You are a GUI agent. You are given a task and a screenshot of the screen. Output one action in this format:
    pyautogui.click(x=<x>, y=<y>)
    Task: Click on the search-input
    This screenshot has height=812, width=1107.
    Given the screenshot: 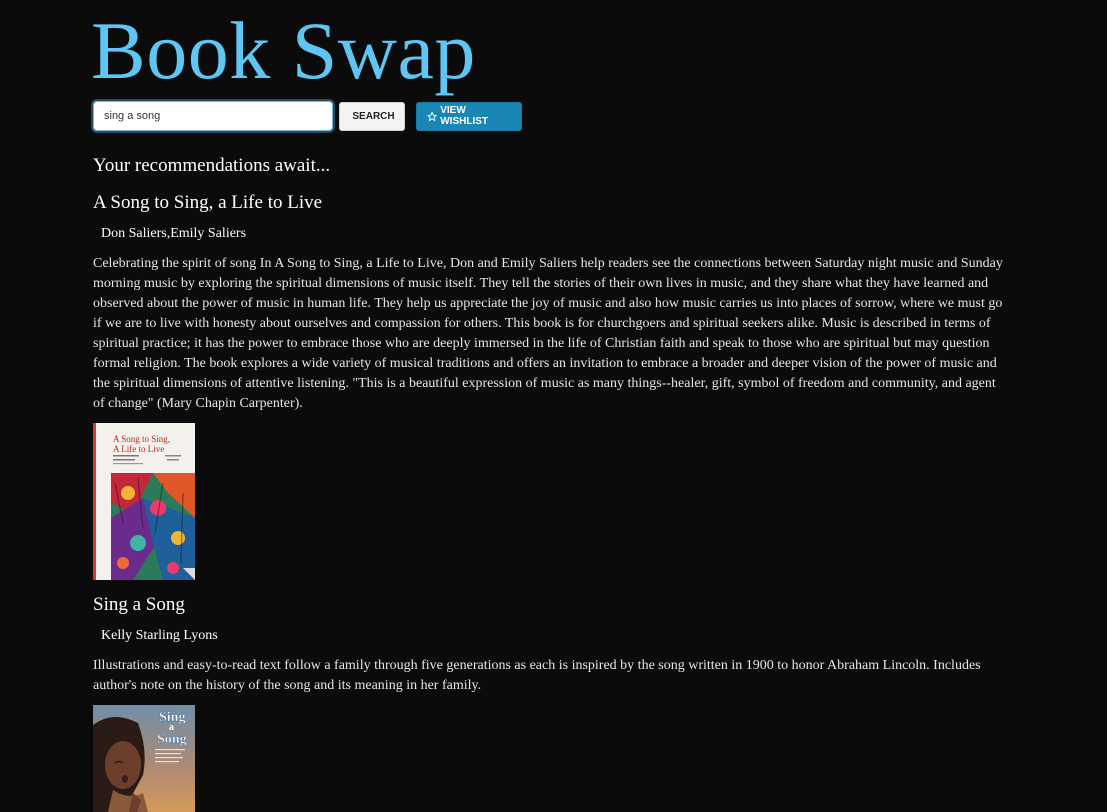 What is the action you would take?
    pyautogui.click(x=213, y=116)
    